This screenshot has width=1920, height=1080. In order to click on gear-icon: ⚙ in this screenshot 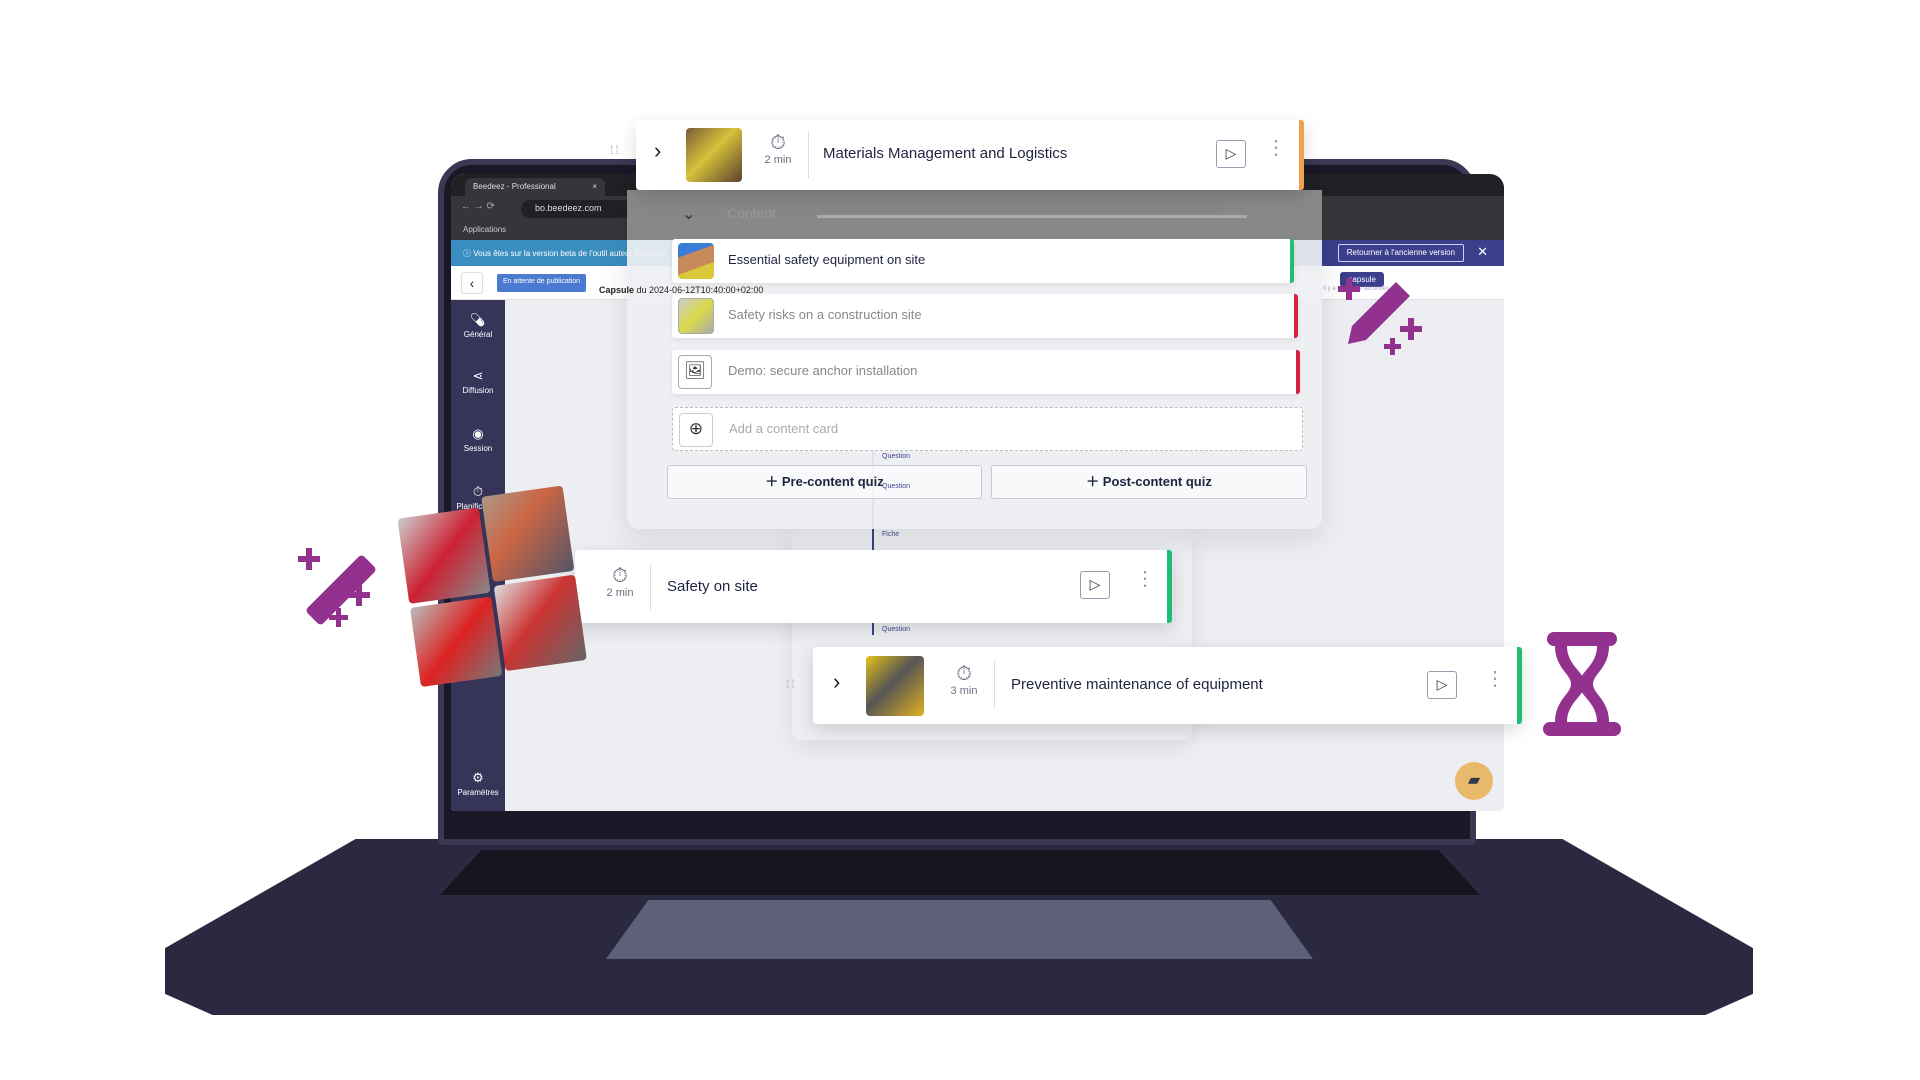, I will do `click(478, 777)`.